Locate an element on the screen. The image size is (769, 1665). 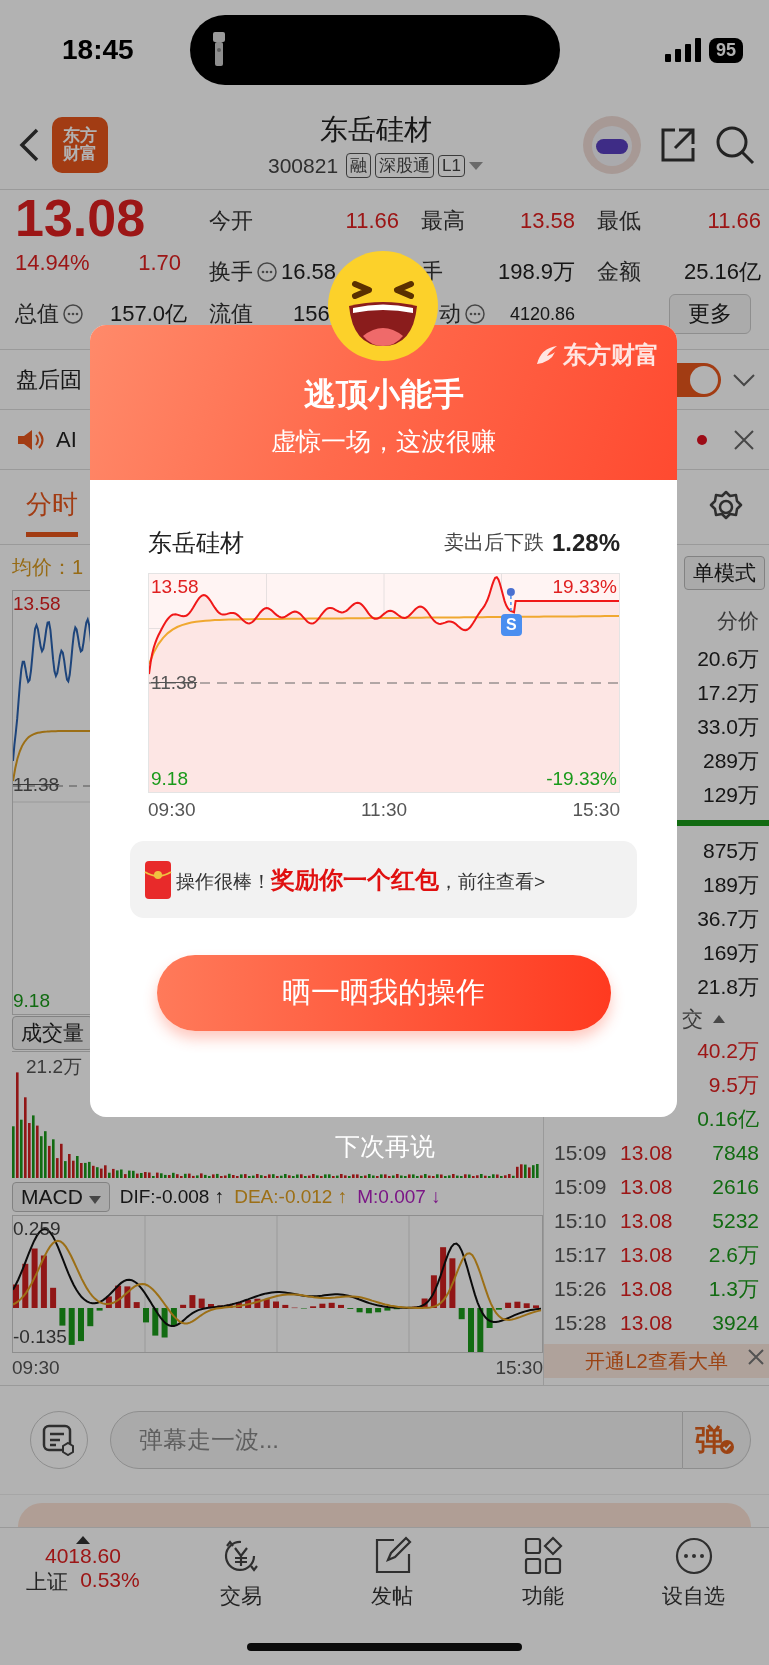
trade-time: 15:10 is located at coordinates (581, 1221).